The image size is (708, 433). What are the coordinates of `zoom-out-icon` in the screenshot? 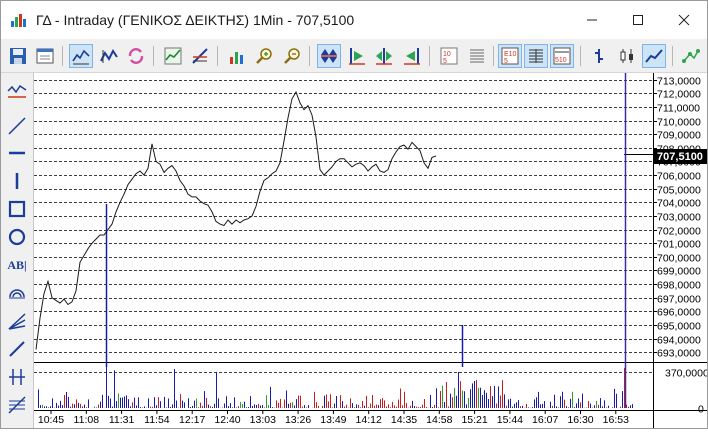 It's located at (292, 56).